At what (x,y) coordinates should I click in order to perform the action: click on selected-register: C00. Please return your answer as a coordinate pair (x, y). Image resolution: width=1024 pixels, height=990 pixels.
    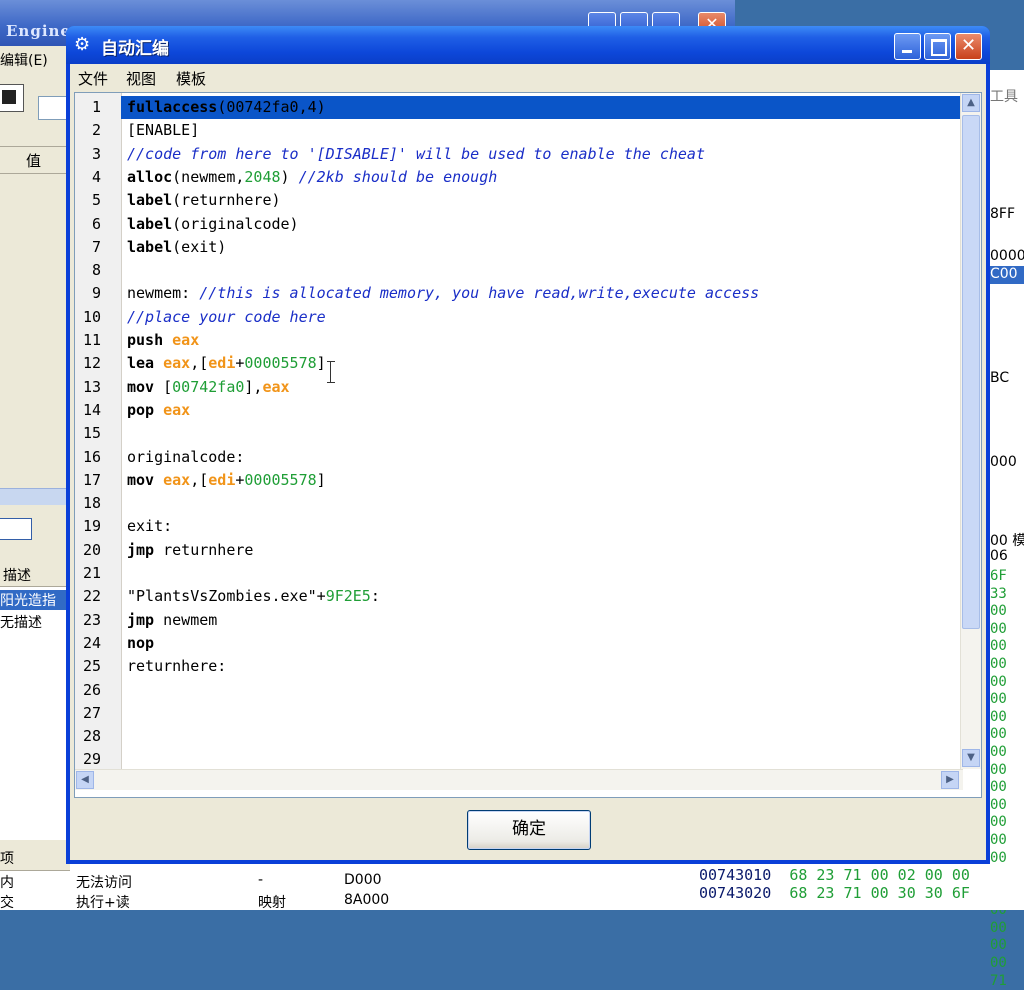
    Looking at the image, I should click on (1007, 275).